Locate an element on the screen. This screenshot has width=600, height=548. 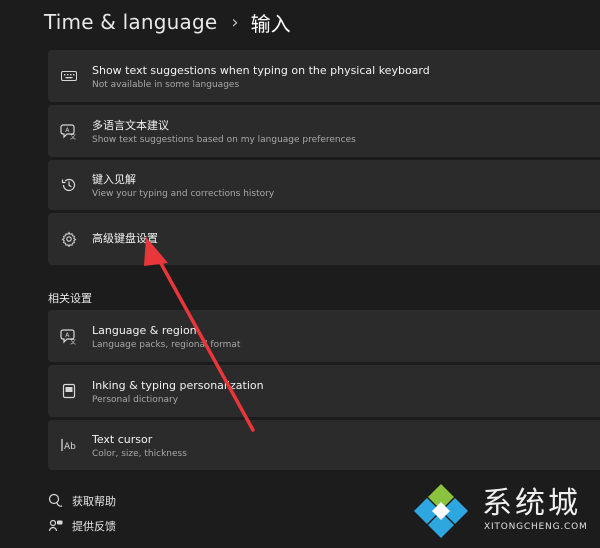
page-title: 输入 is located at coordinates (270, 23).